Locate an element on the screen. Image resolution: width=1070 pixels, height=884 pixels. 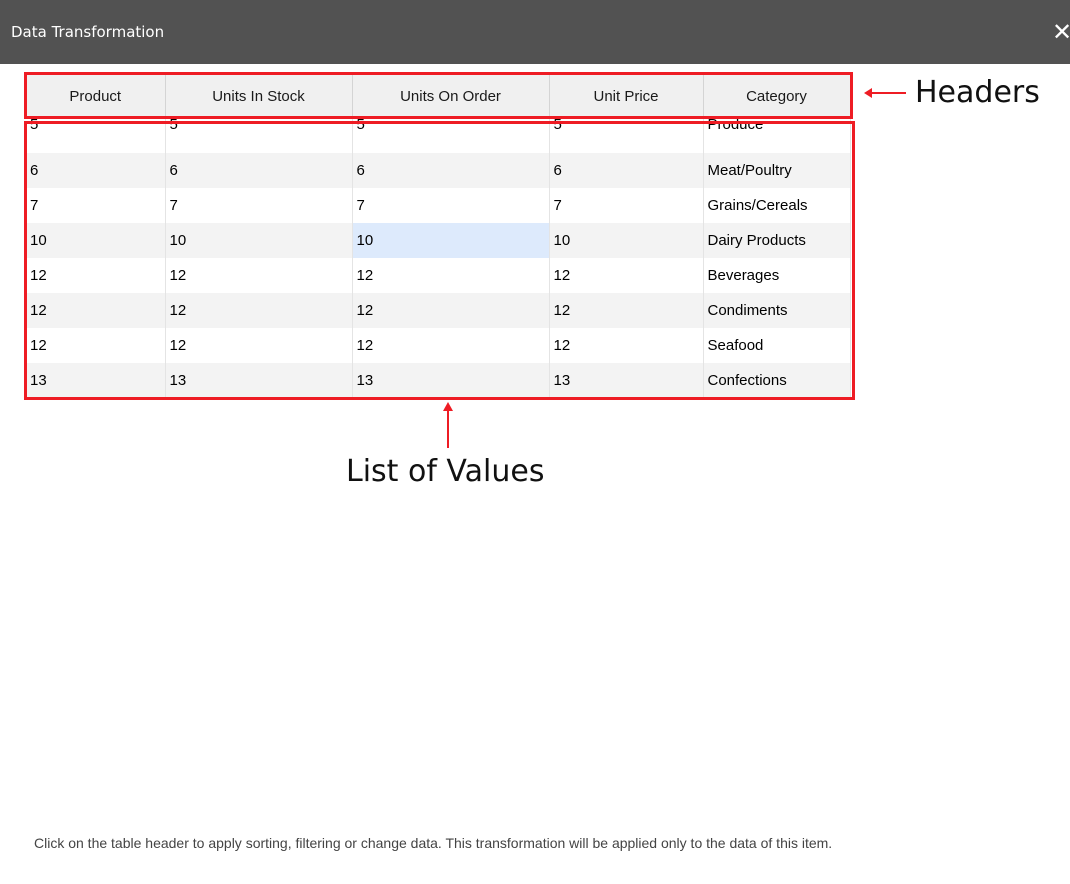
table-cell: Meat/Poultry is located at coordinates (777, 170).